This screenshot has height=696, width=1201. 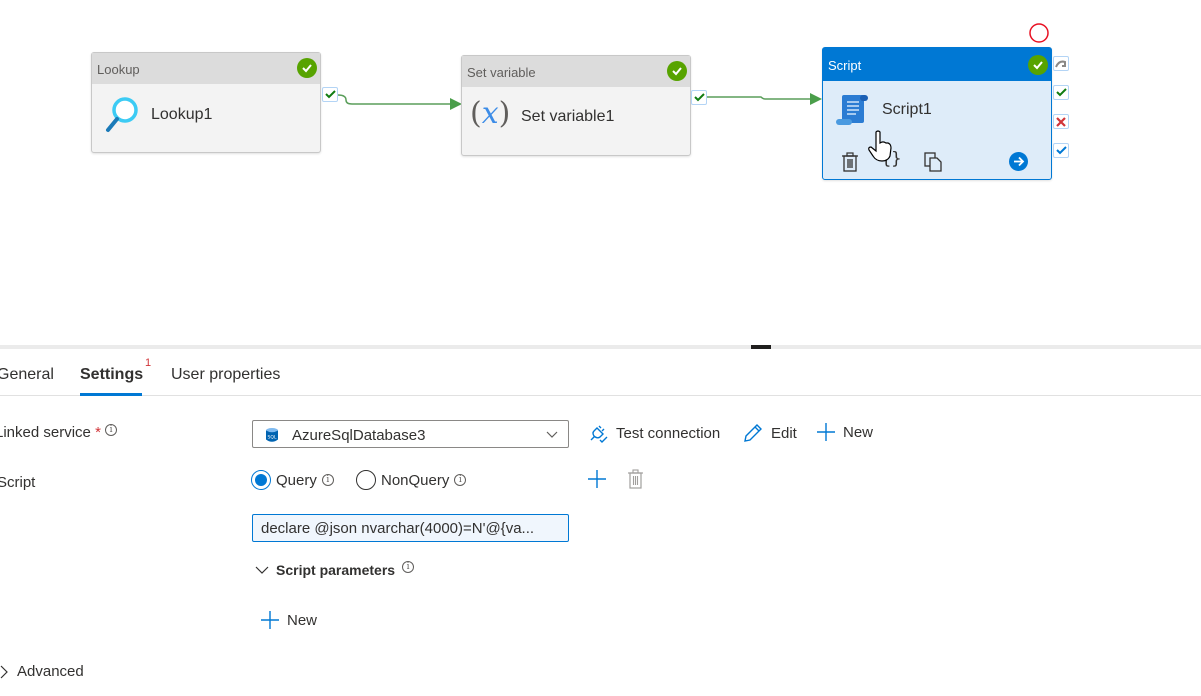 I want to click on new-script-parameter-button: New, so click(x=289, y=620).